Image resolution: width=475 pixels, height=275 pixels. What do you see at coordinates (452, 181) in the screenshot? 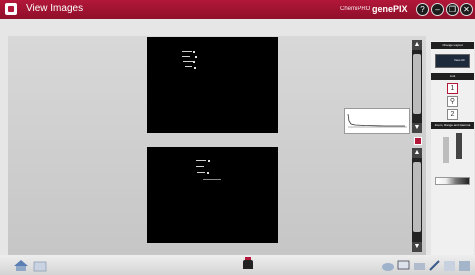
I see `gamma-gradient` at bounding box center [452, 181].